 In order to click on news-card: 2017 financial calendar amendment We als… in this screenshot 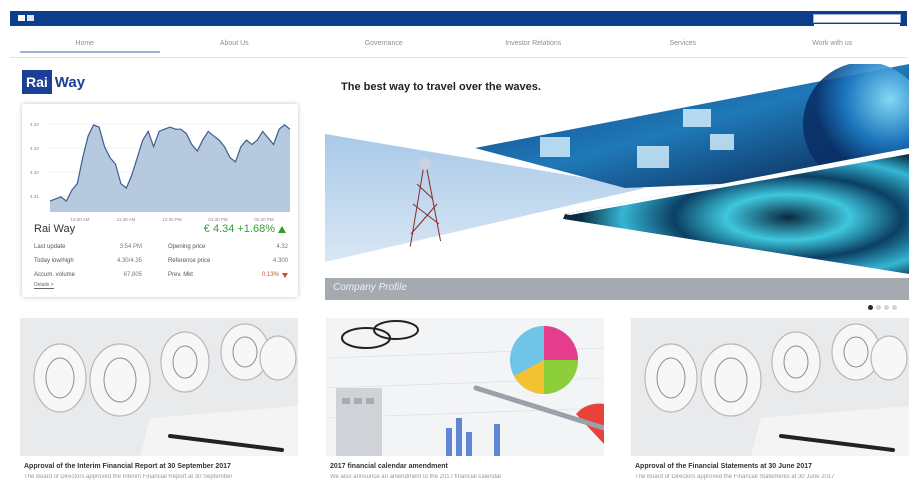, I will do `click(465, 399)`.